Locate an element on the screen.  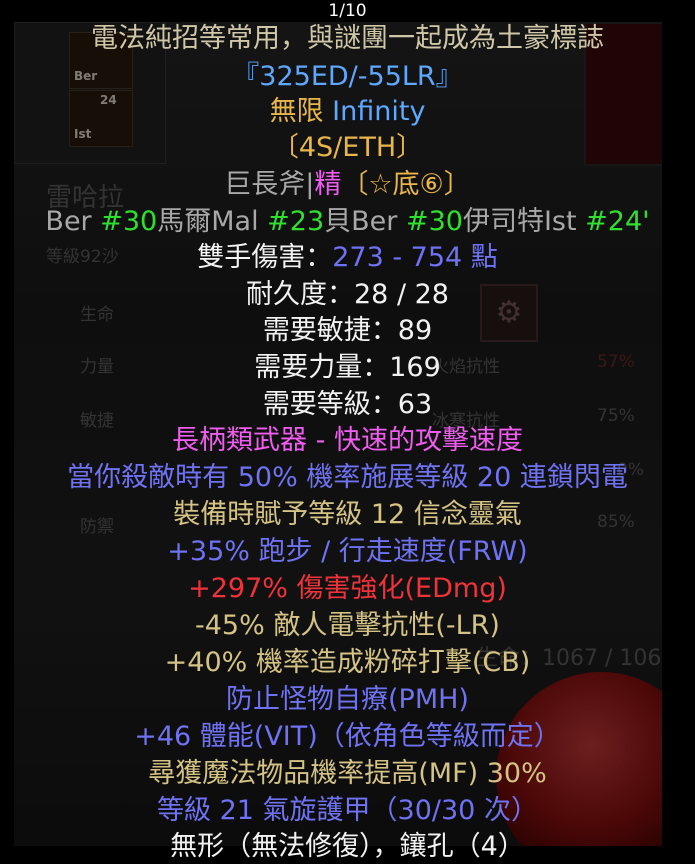
weapon-class: 長柄類武器 - 快速的攻擊速度 is located at coordinates (347, 440).